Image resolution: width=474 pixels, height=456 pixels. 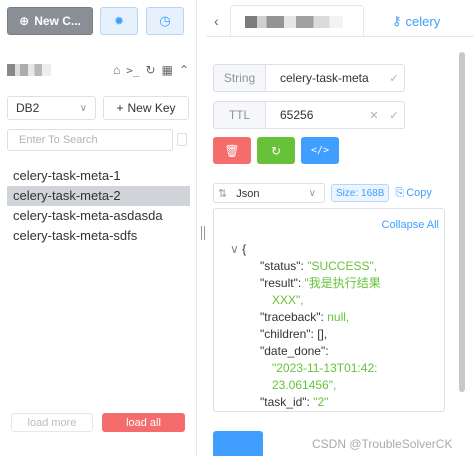 I want to click on panel-divider, so click(x=196, y=228).